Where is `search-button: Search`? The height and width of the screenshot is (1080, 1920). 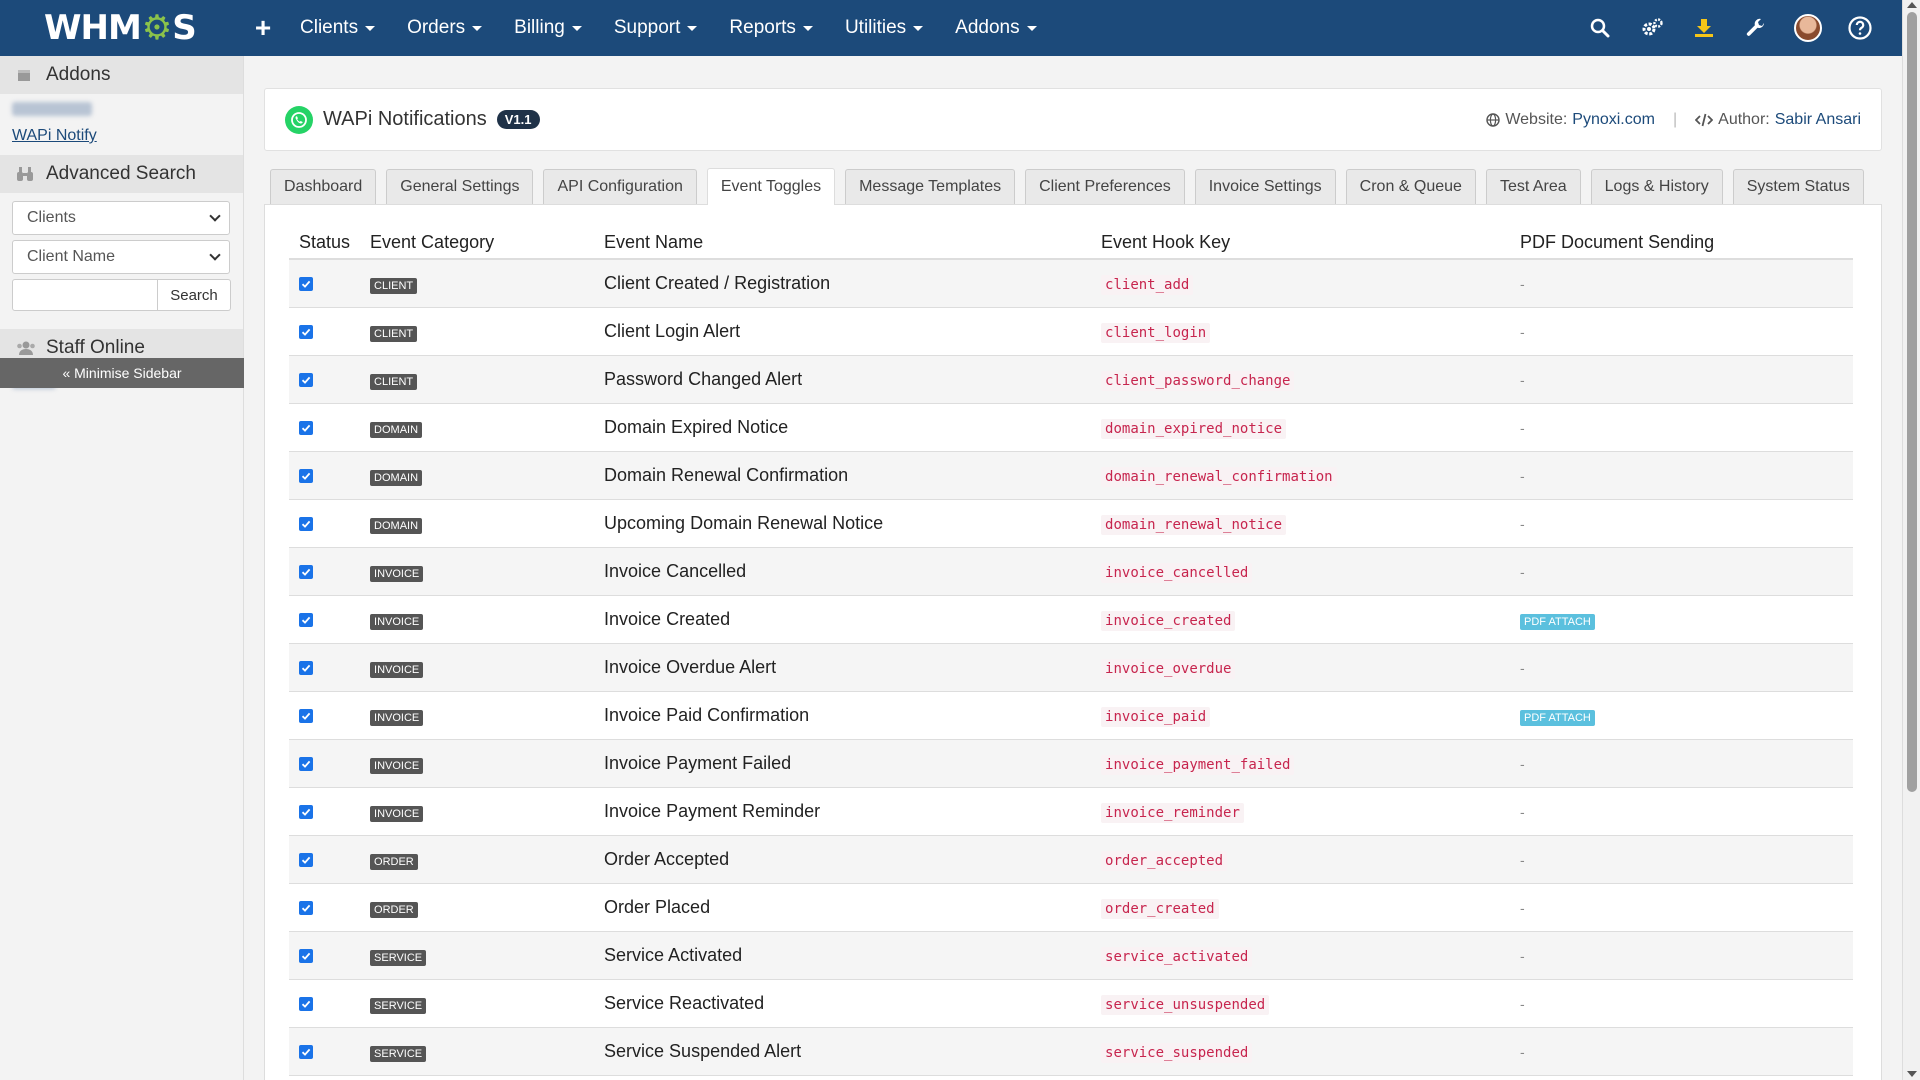
search-button: Search is located at coordinates (194, 295).